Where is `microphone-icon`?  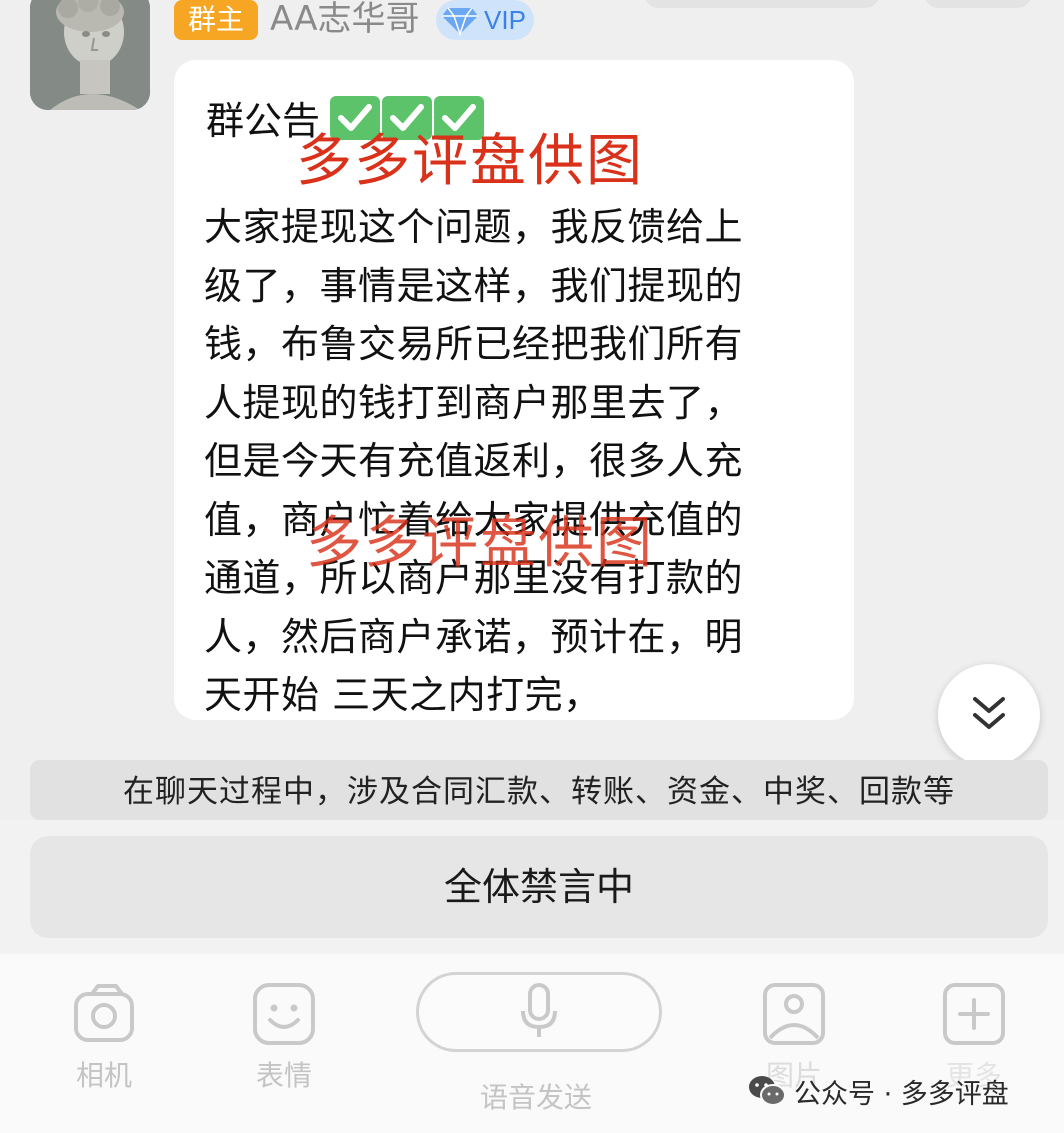
microphone-icon is located at coordinates (539, 1010).